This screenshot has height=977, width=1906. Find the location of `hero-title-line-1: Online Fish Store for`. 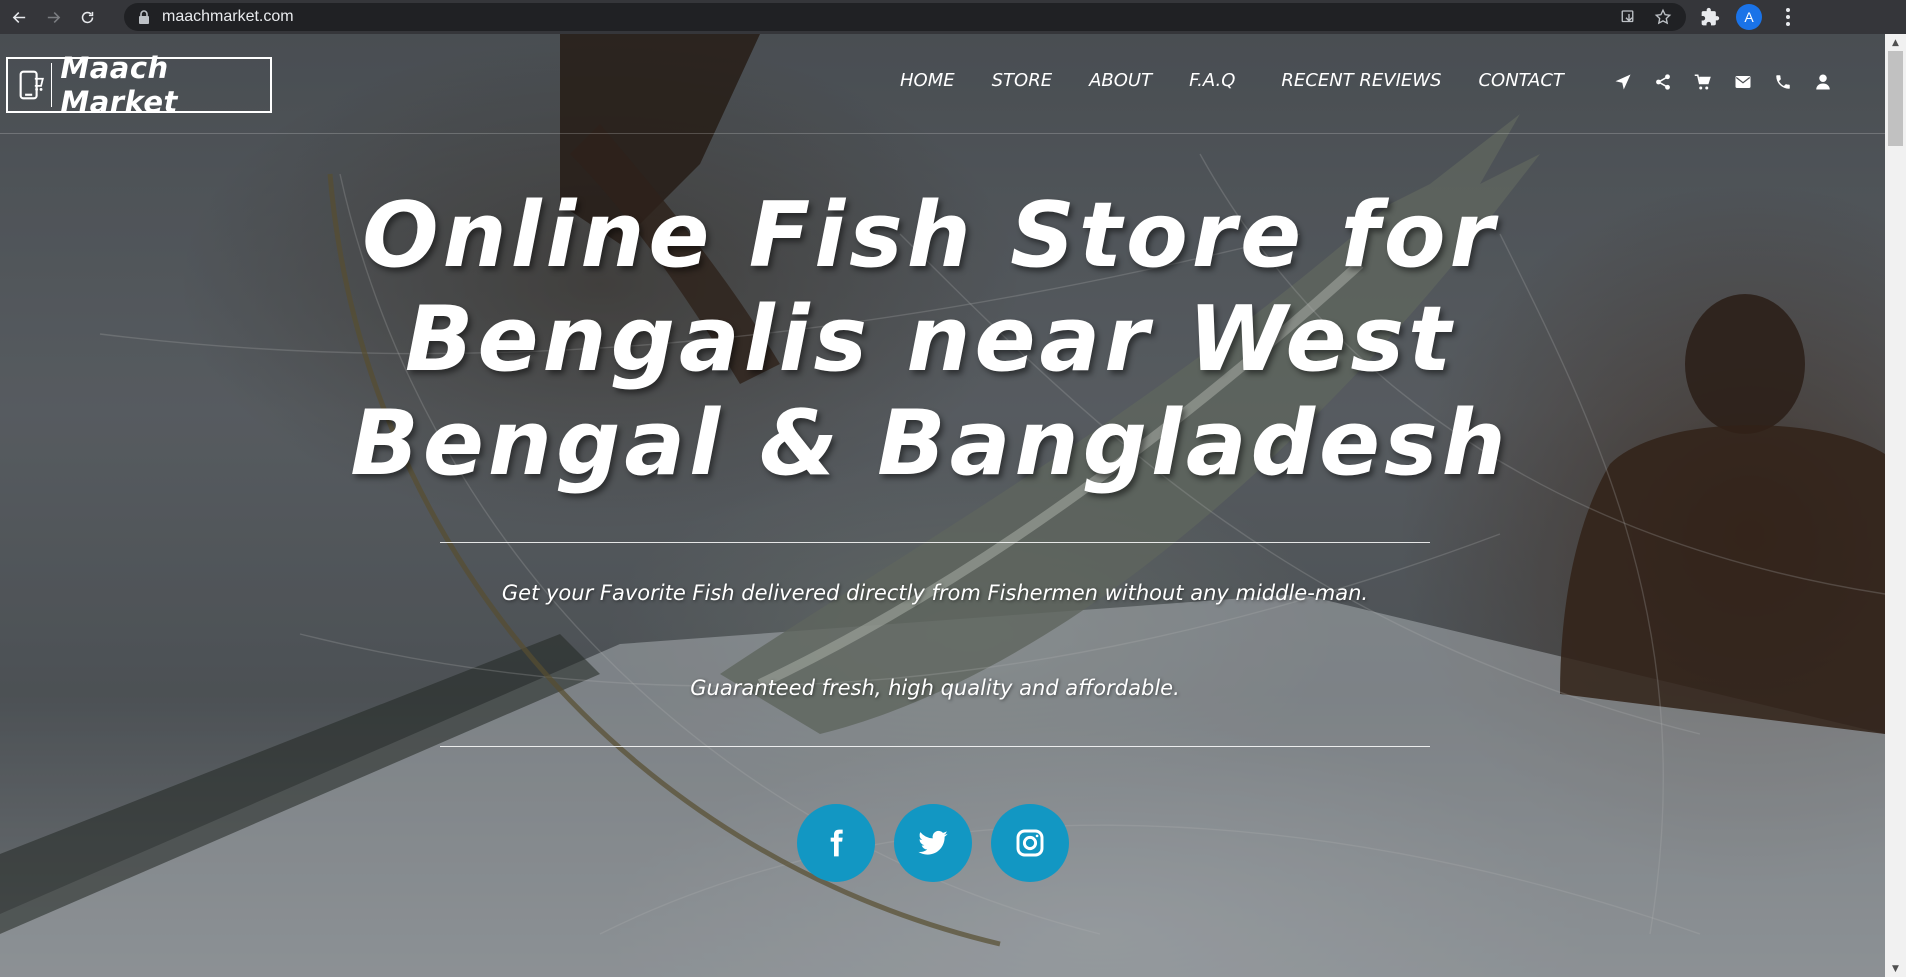

hero-title-line-1: Online Fish Store for is located at coordinates (930, 235).